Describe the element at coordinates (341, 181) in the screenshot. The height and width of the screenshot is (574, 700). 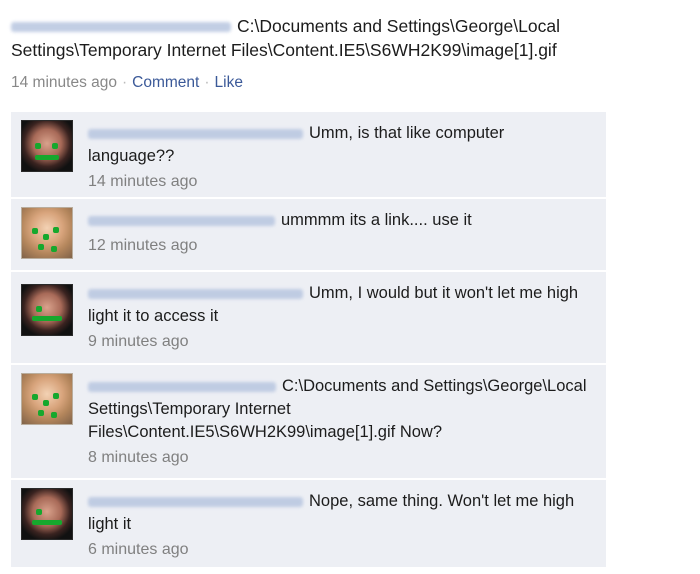
I see `comment-timestamp: 14 minutes ago` at that location.